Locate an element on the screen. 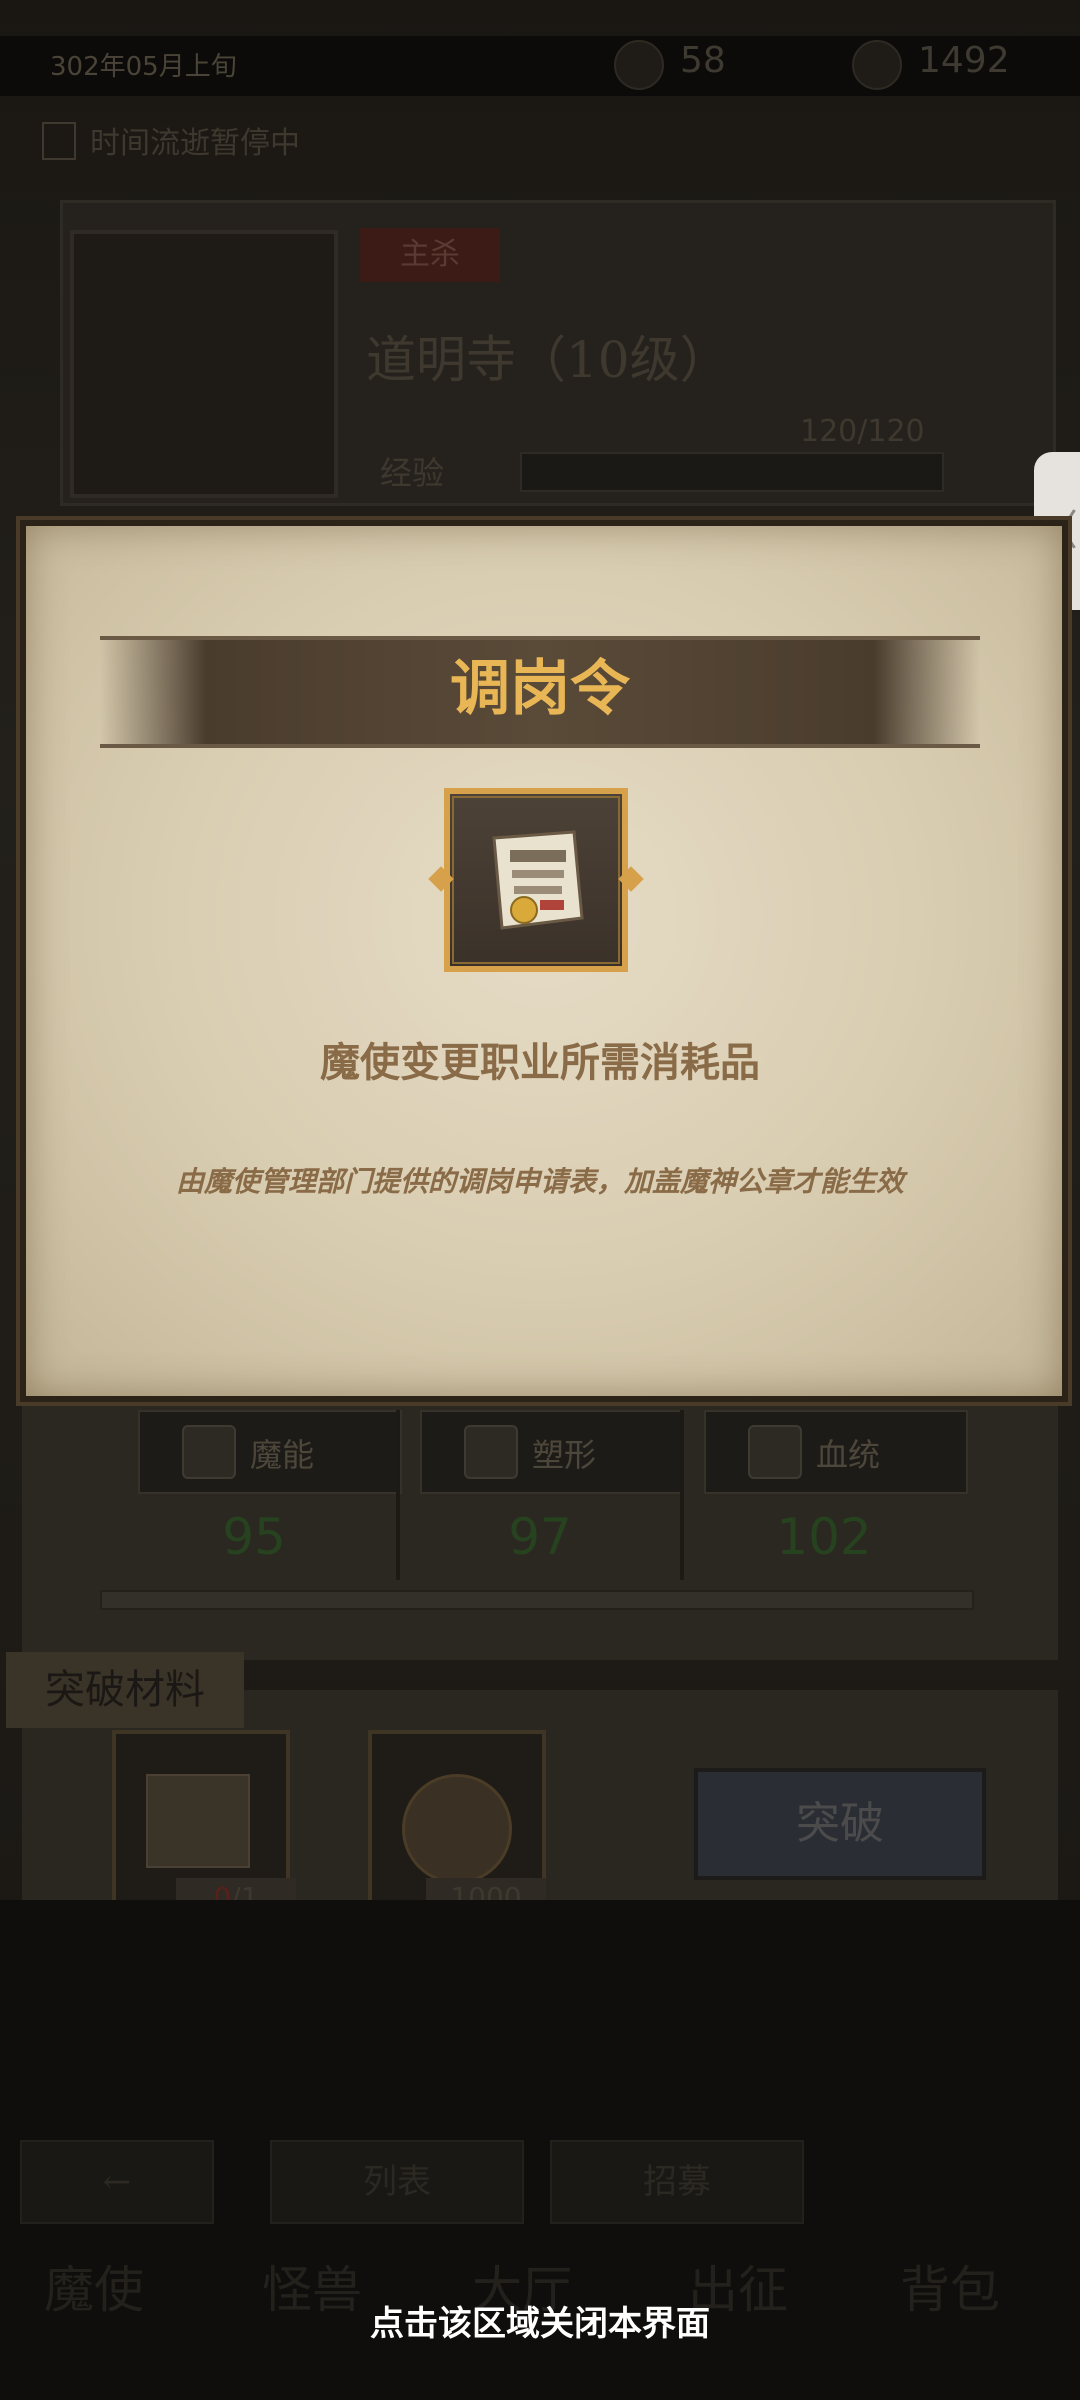  currency-icon is located at coordinates (877, 65).